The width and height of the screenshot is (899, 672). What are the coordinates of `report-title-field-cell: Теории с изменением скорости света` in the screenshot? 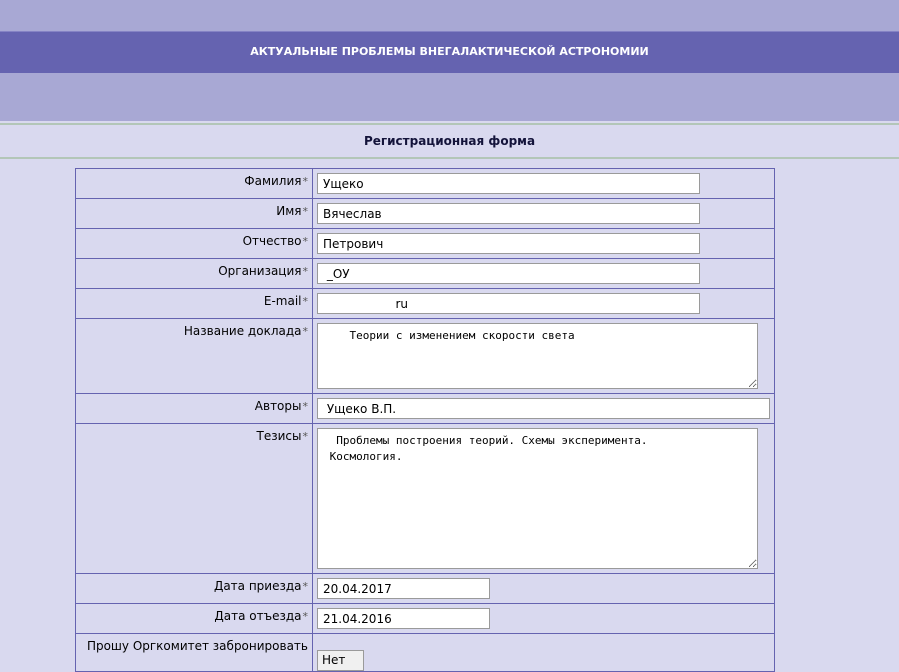 It's located at (543, 356).